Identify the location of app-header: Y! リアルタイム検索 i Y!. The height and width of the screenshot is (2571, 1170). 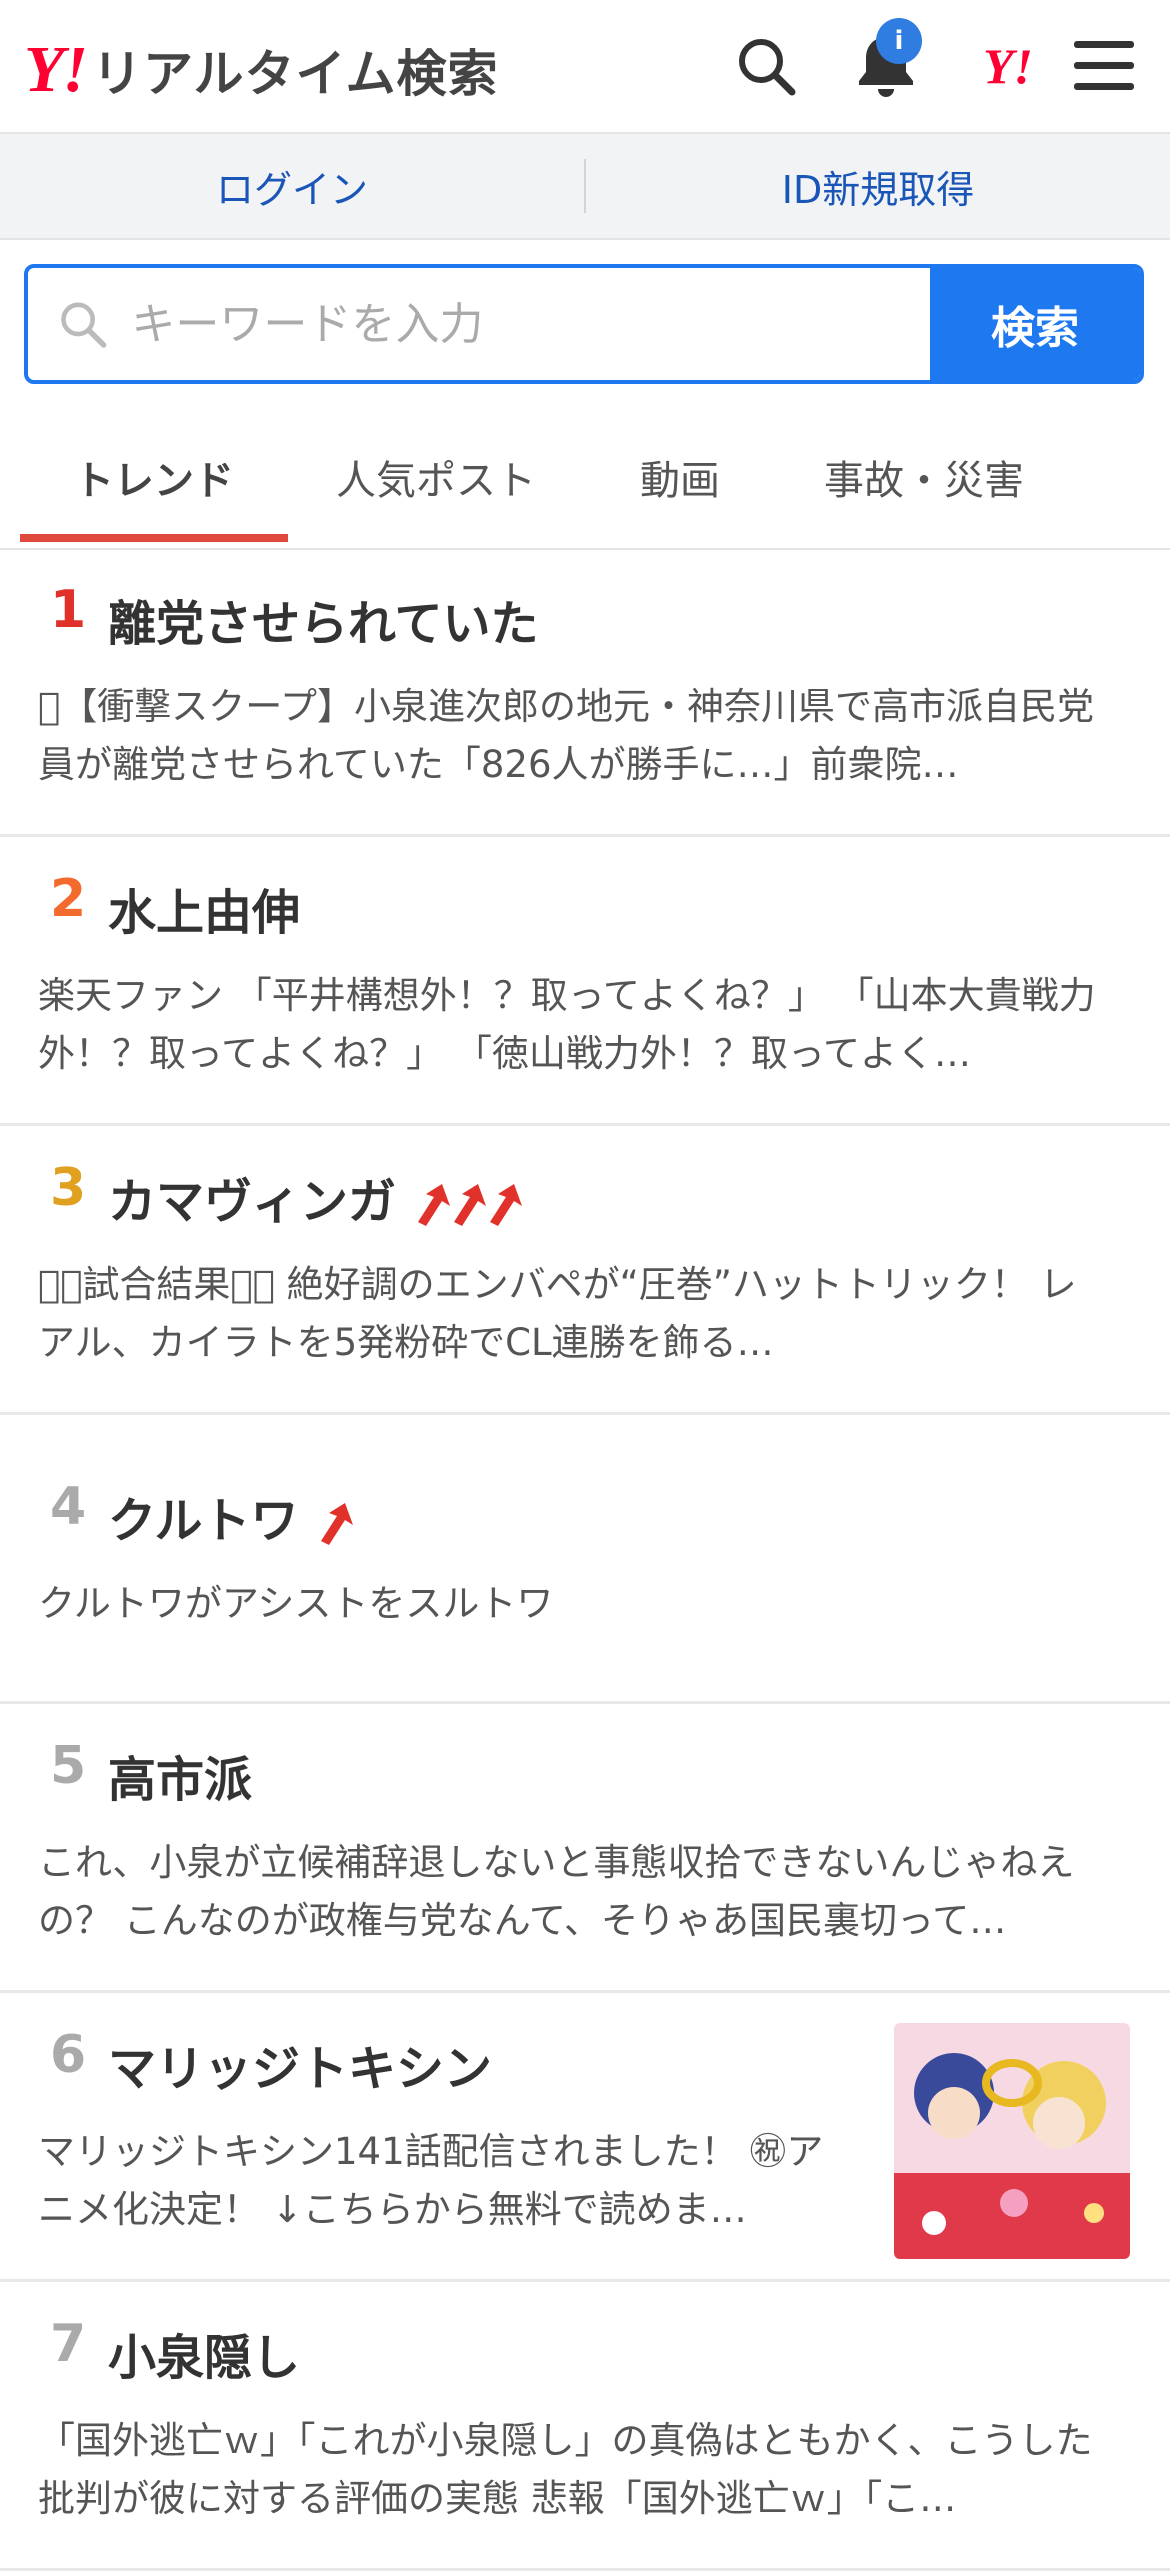
(585, 67).